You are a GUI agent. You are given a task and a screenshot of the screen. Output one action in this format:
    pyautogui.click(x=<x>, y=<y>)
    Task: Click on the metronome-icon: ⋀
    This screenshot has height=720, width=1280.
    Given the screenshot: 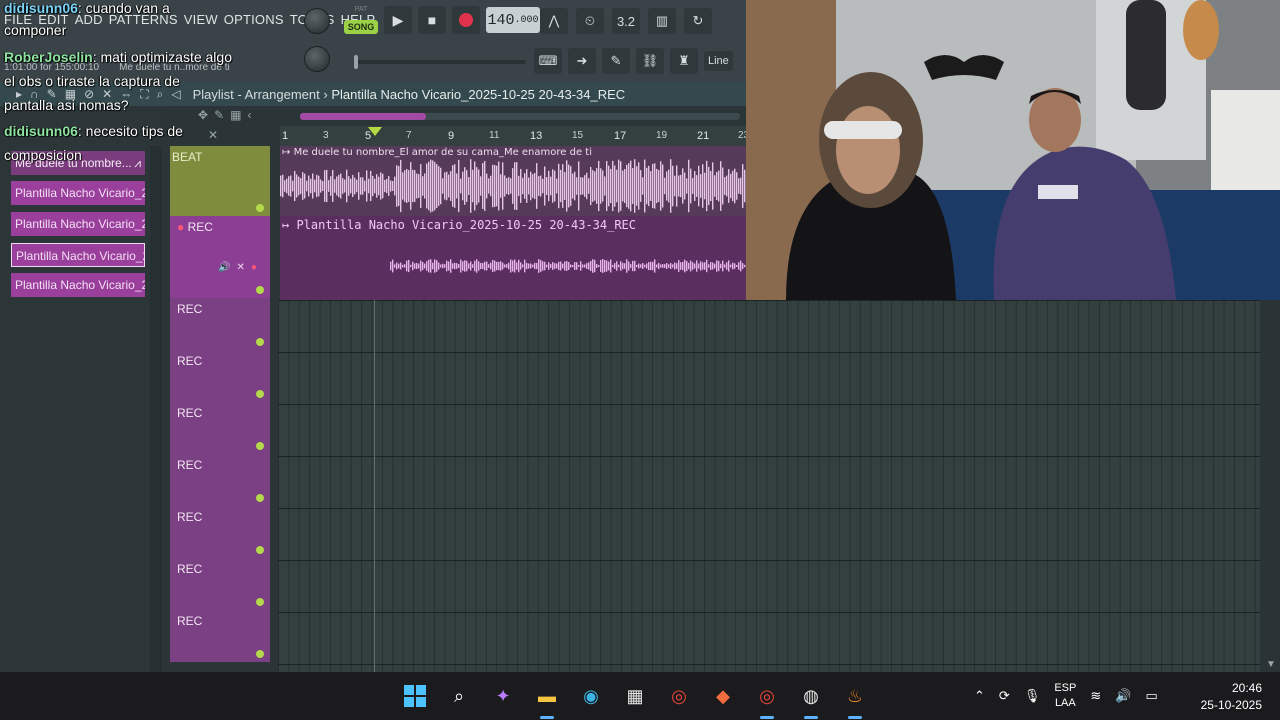 What is the action you would take?
    pyautogui.click(x=554, y=21)
    